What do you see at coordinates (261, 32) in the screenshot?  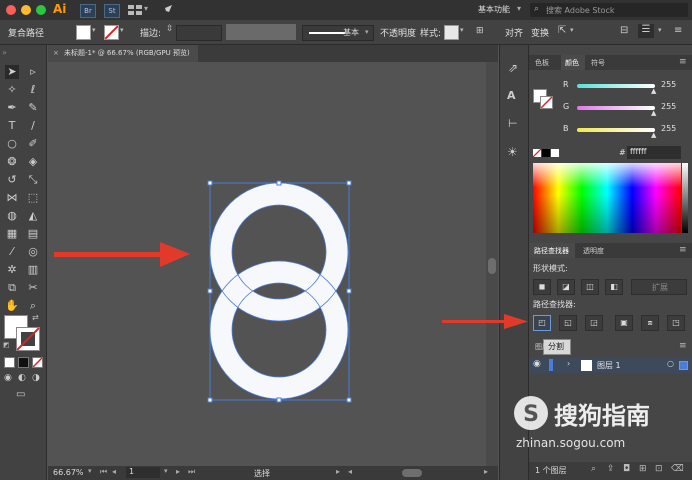 I see `variable-width-profile` at bounding box center [261, 32].